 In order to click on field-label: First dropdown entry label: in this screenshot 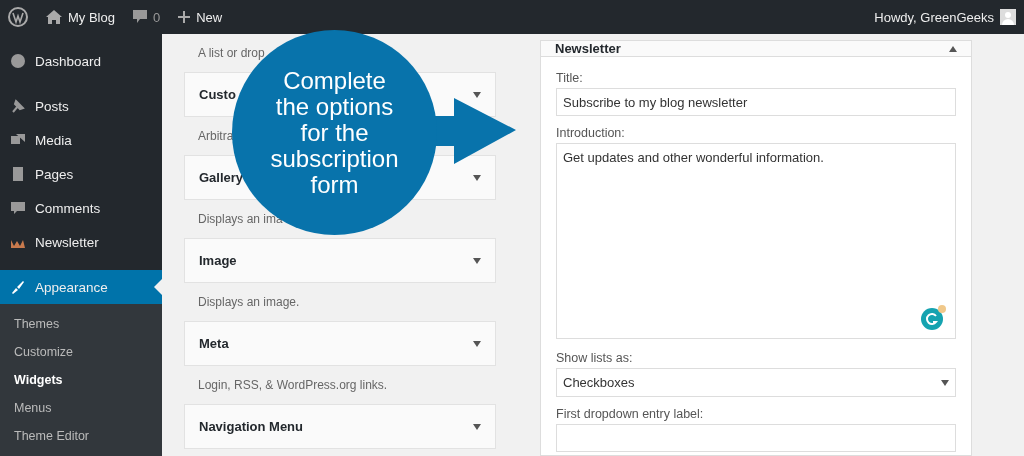, I will do `click(630, 414)`.